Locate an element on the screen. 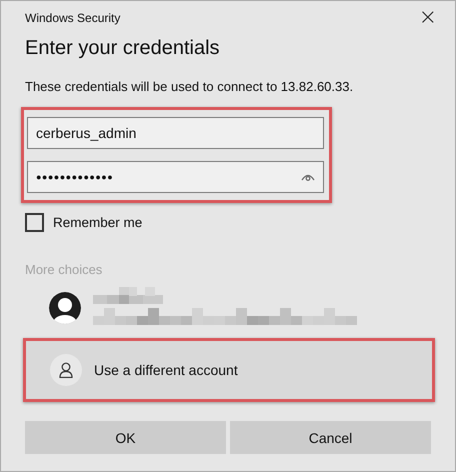  close-button: × is located at coordinates (427, 18).